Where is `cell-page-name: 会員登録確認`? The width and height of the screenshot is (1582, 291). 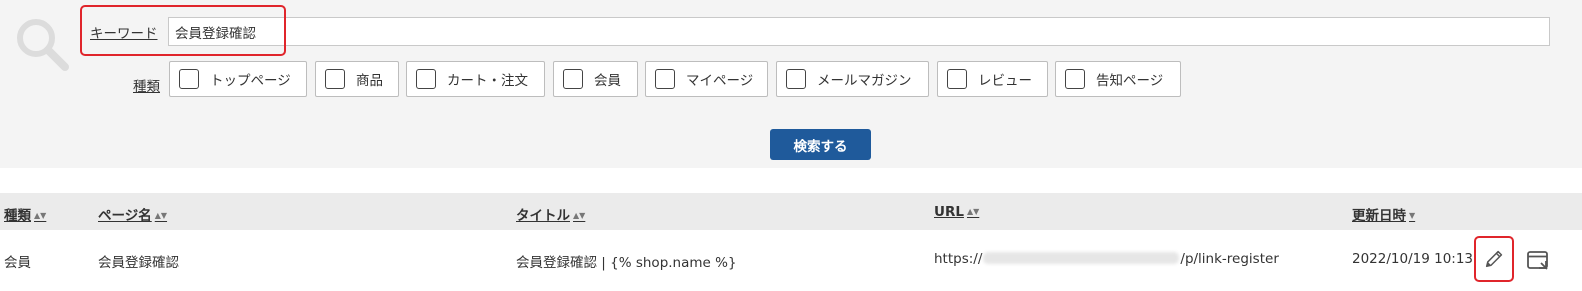 cell-page-name: 会員登録確認 is located at coordinates (138, 263).